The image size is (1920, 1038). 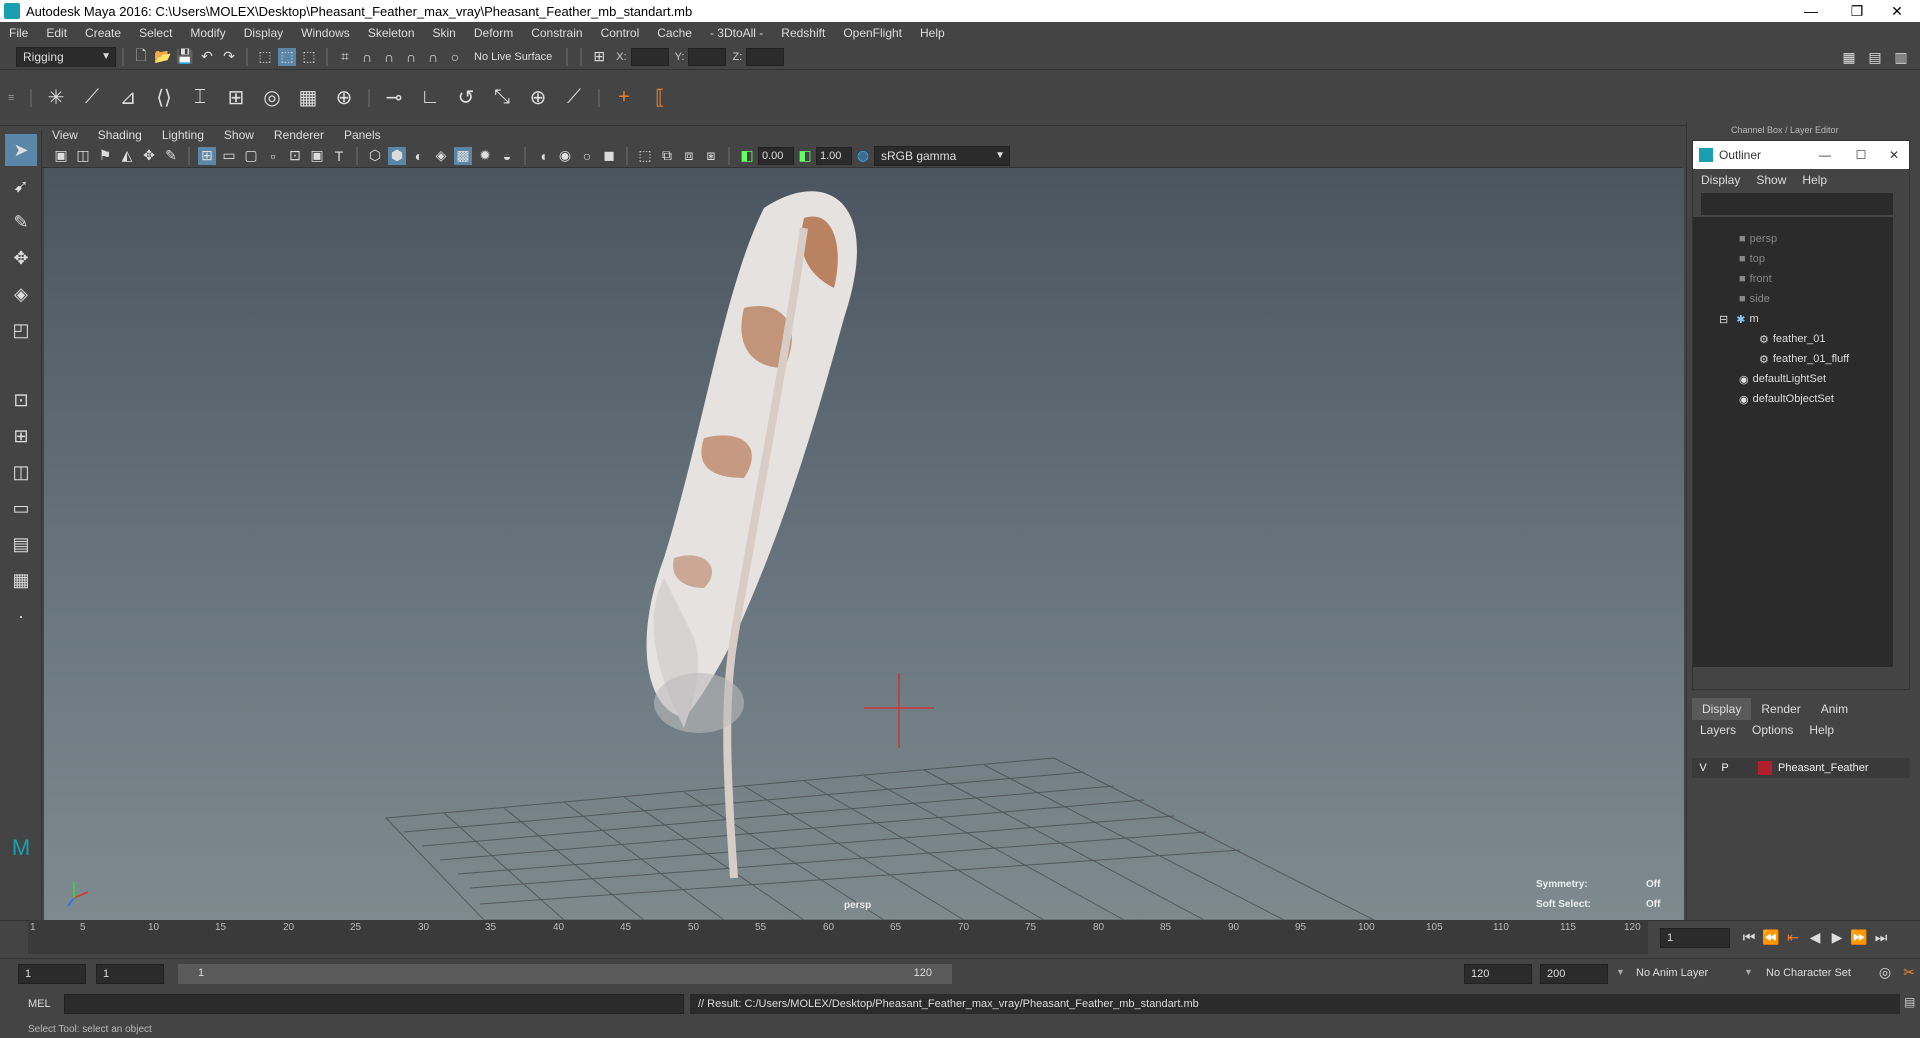 I want to click on select-component-icon: ⬚, so click(x=309, y=57).